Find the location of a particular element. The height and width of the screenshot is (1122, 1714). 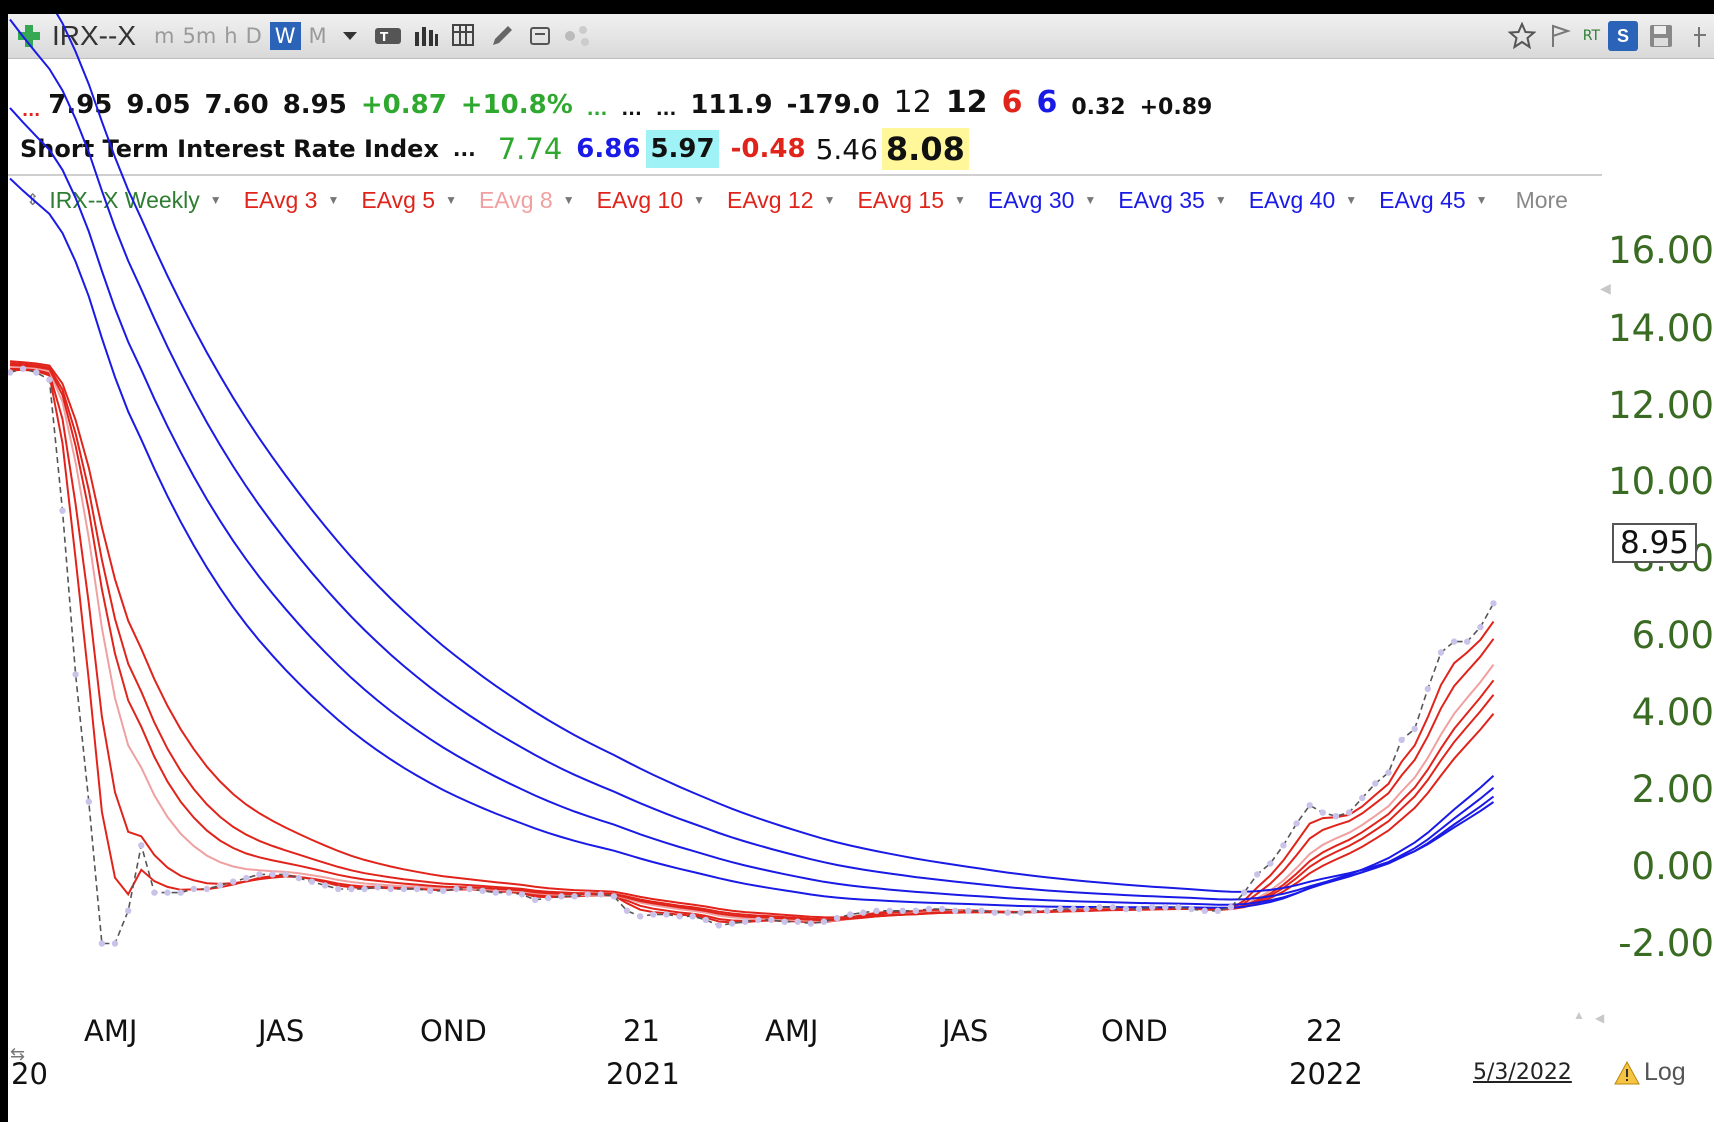

legend-item-price: IRX--X Weekly ▼ is located at coordinates (135, 200).